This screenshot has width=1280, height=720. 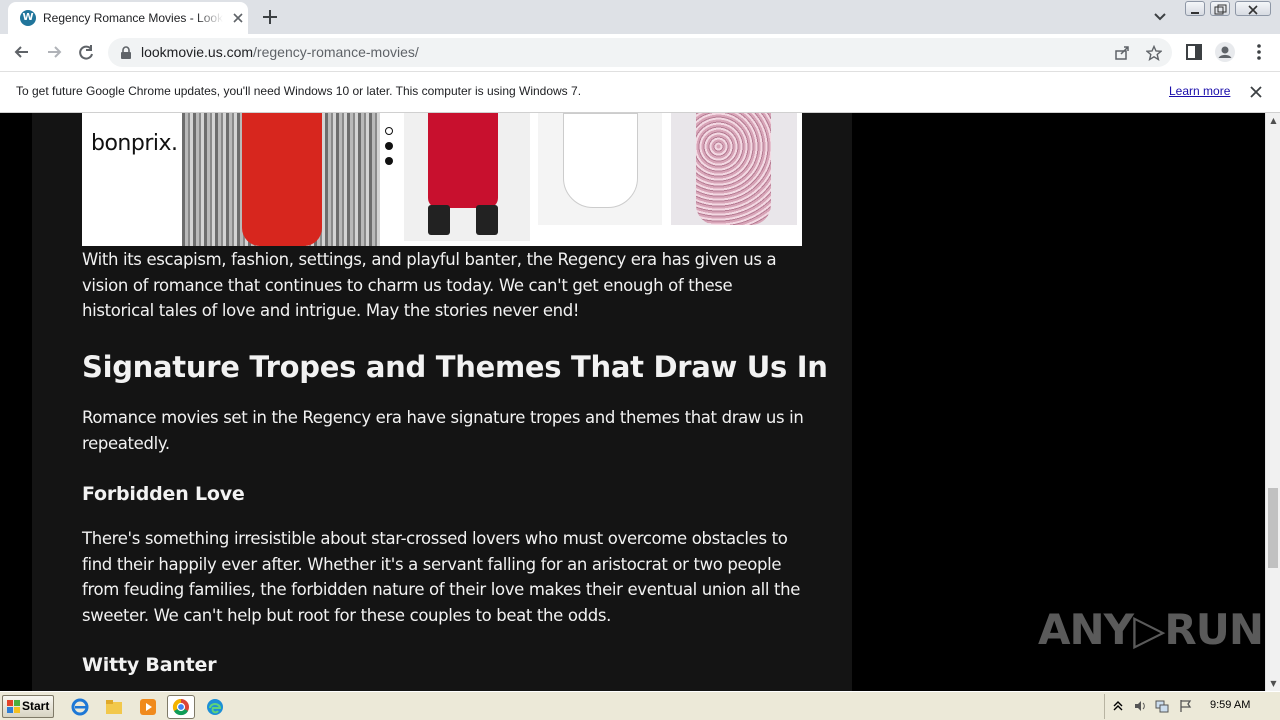 I want to click on lock-icon, so click(x=126, y=52).